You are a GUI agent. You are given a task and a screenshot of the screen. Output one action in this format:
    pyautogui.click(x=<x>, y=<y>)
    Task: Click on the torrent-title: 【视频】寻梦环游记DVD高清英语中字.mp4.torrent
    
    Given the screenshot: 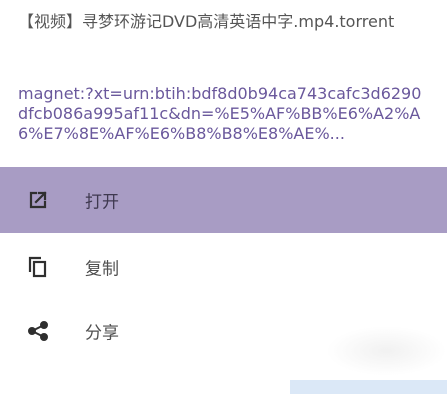 What is the action you would take?
    pyautogui.click(x=206, y=21)
    